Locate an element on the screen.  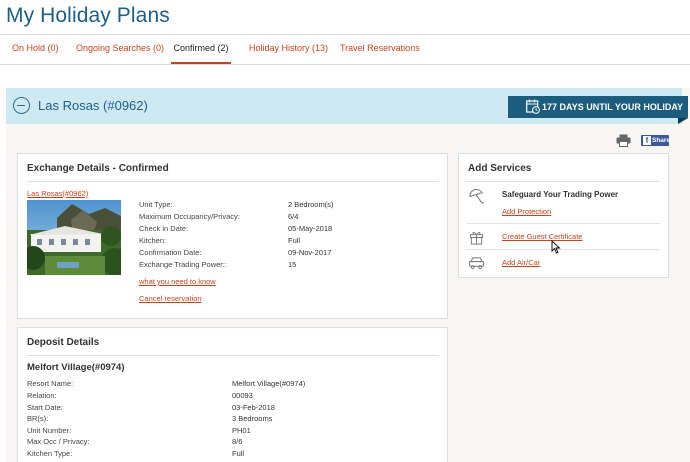
deposit-title-divider is located at coordinates (232, 355).